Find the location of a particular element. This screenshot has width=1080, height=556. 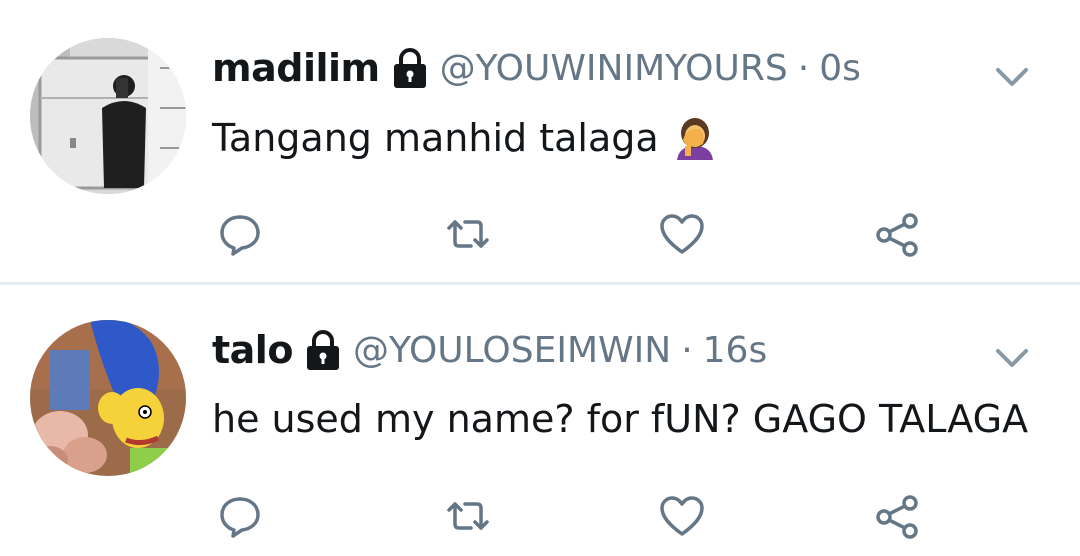

tweet-text-row: Tangang manhid talaga is located at coordinates (464, 138).